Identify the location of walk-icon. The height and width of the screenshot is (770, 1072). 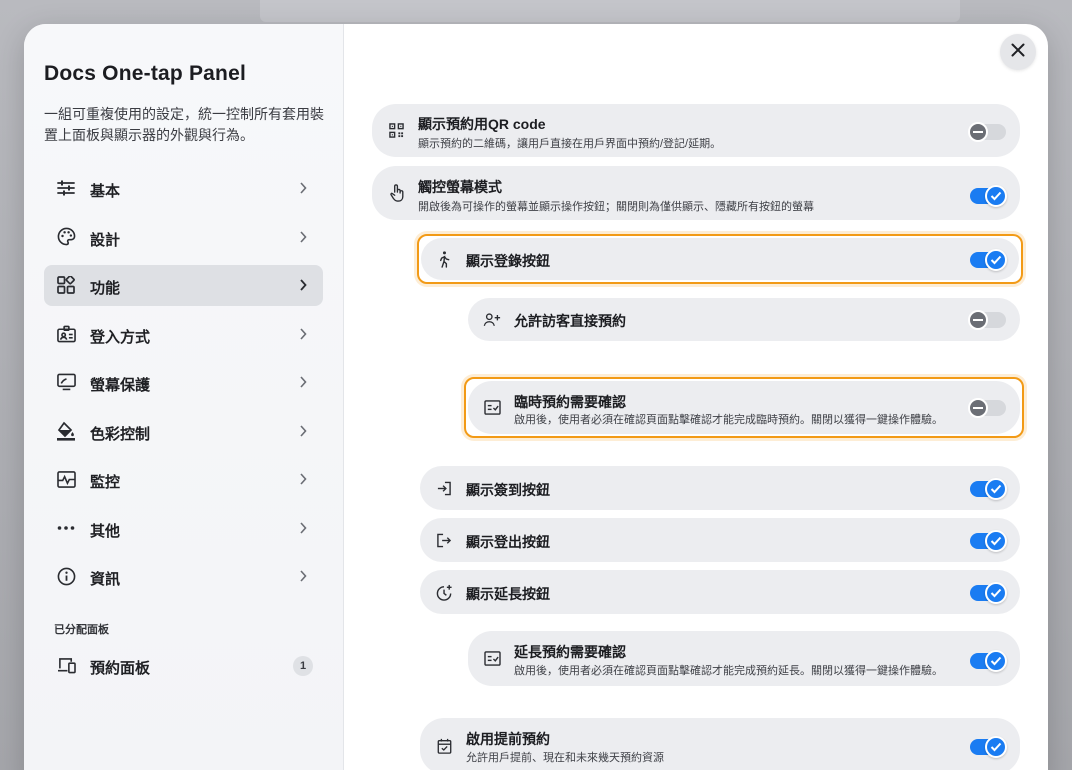
(444, 259).